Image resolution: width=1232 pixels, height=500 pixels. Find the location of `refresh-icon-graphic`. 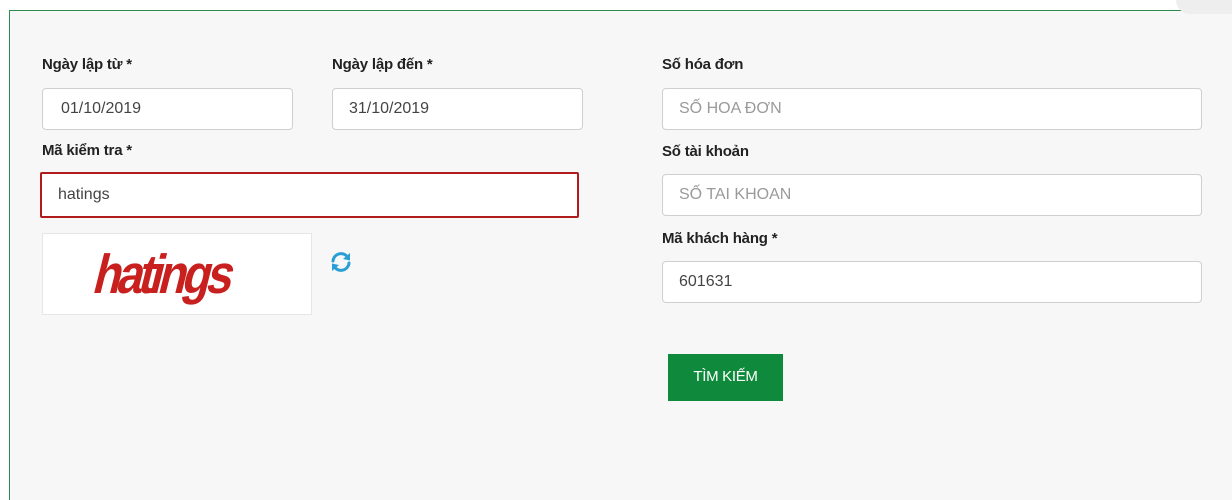

refresh-icon-graphic is located at coordinates (341, 262).